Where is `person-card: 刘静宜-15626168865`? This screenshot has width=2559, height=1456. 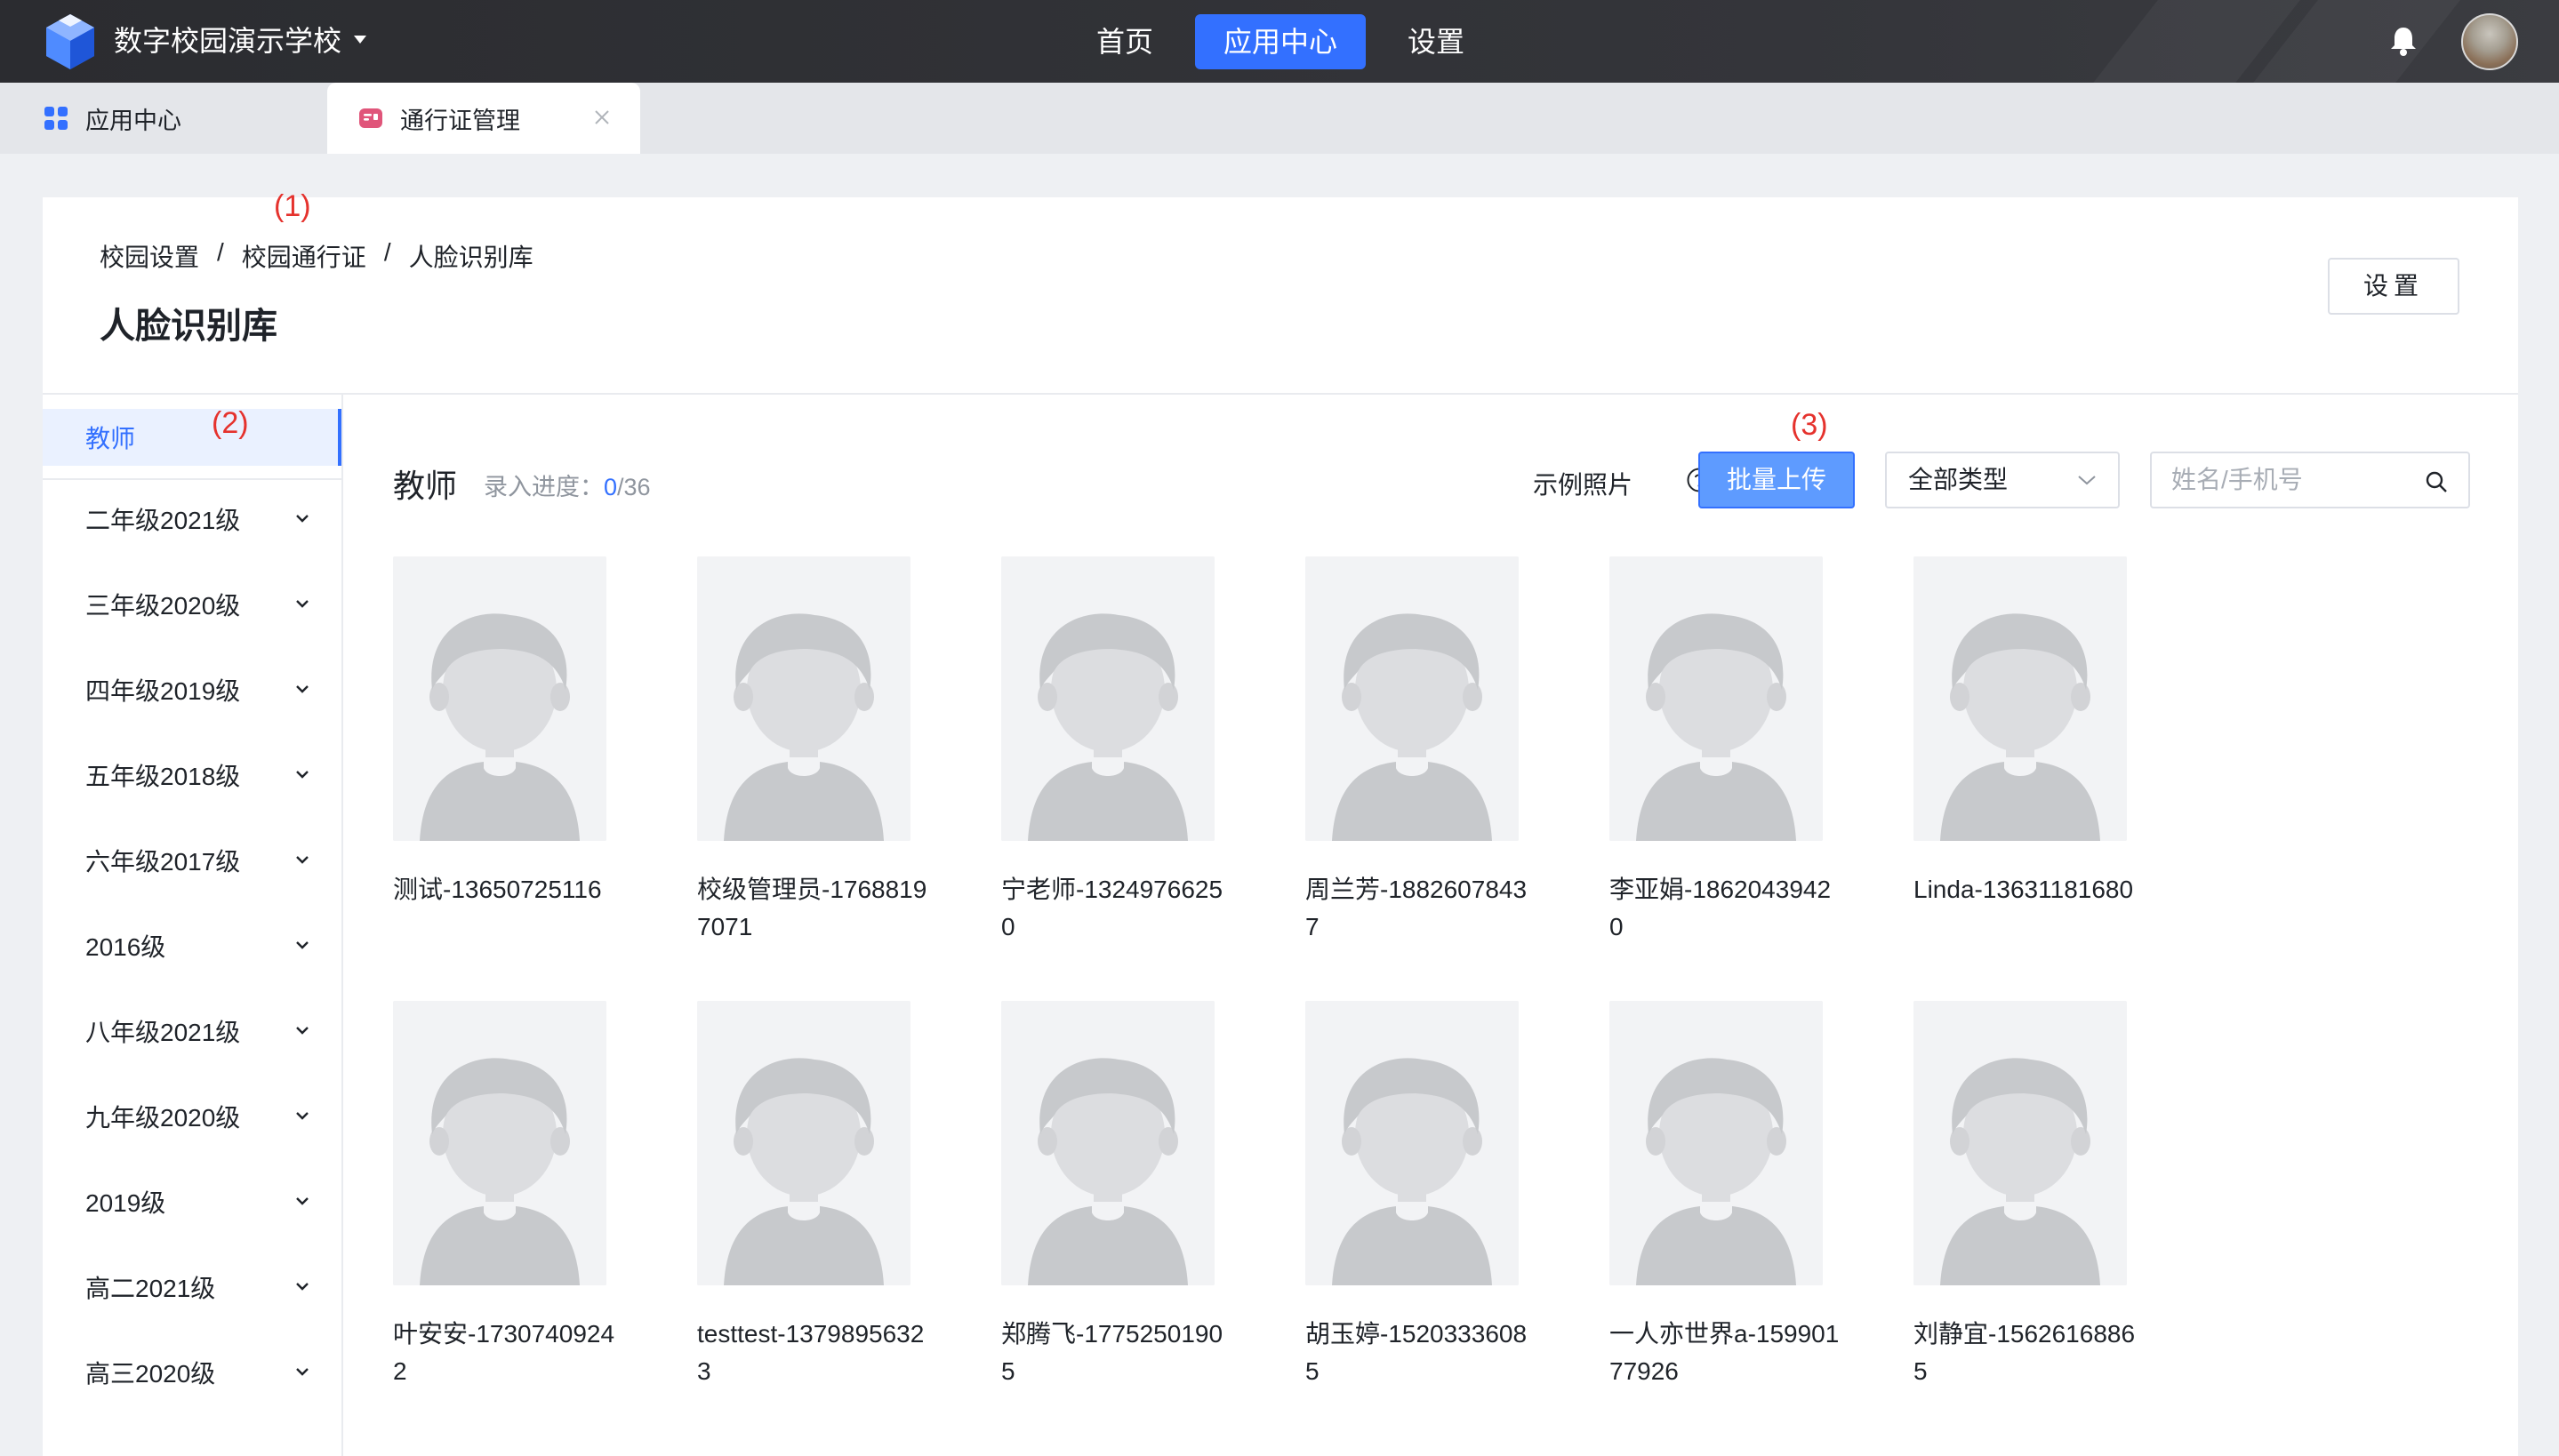
person-card: 刘静宜-15626168865 is located at coordinates (2029, 1195).